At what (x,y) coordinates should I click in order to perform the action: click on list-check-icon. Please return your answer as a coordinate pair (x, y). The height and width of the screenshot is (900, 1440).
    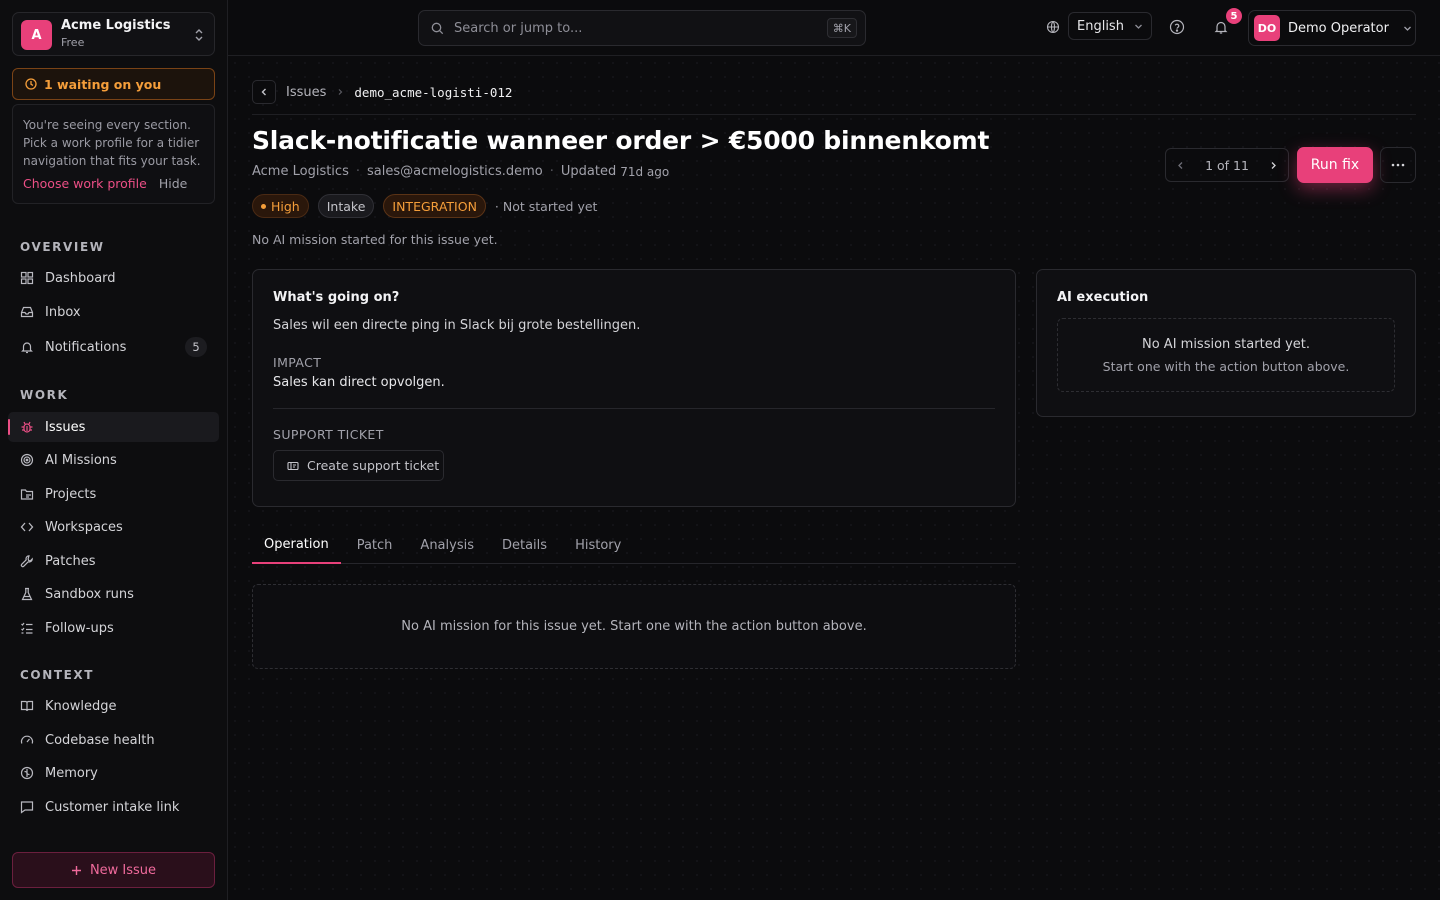
    Looking at the image, I should click on (27, 628).